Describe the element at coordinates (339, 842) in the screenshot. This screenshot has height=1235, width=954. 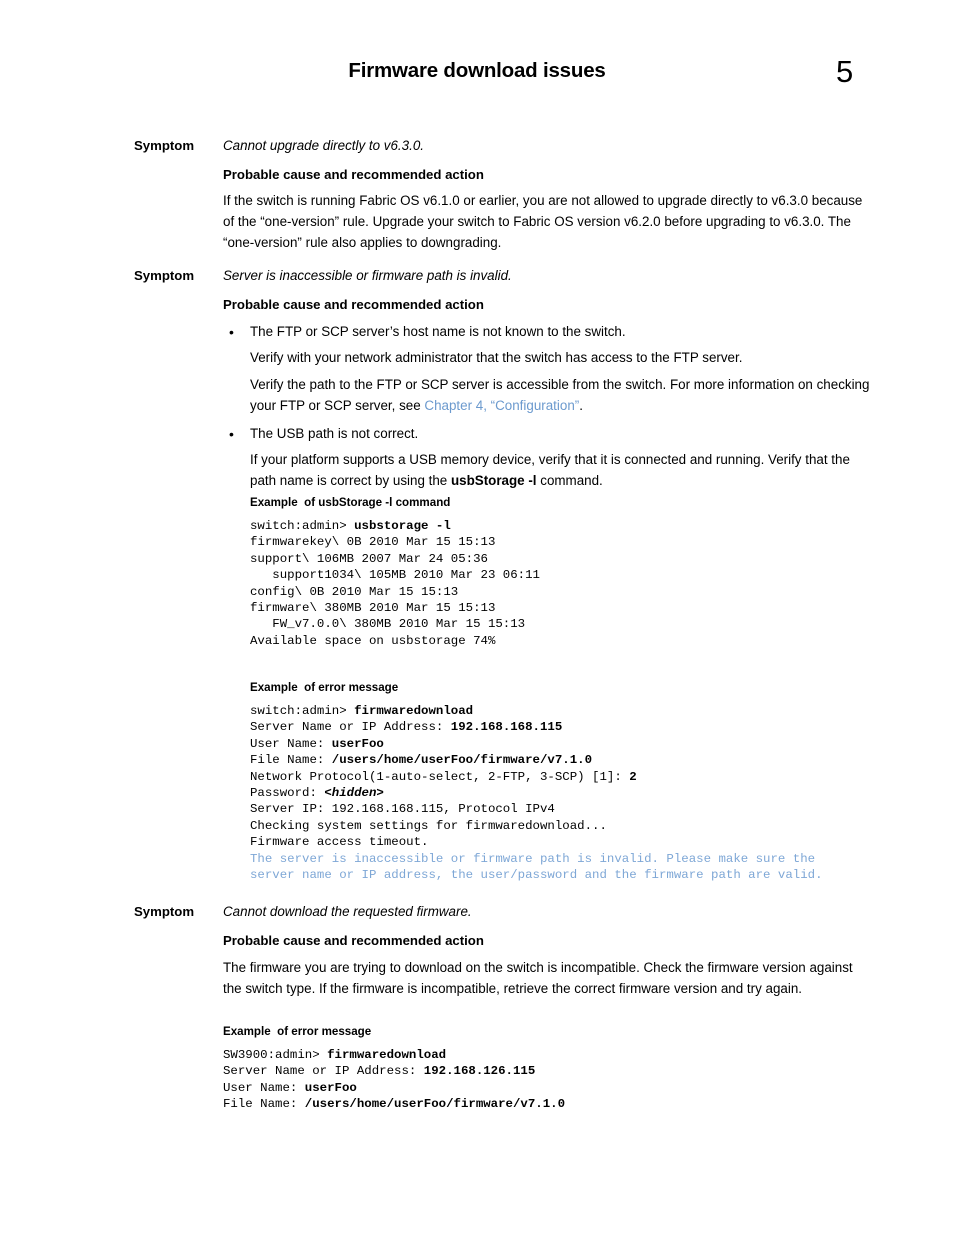
I see `terminal-line: Firmware access timeout.` at that location.